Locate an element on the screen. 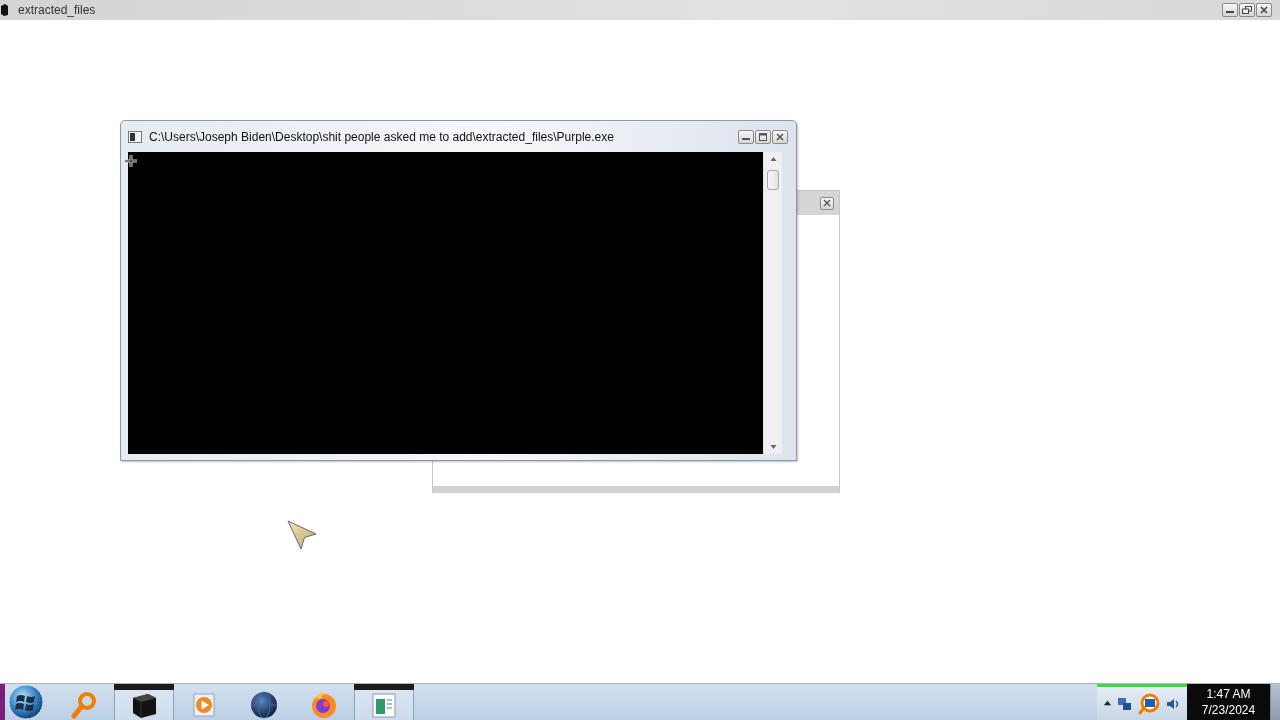  restore-button is located at coordinates (1247, 10).